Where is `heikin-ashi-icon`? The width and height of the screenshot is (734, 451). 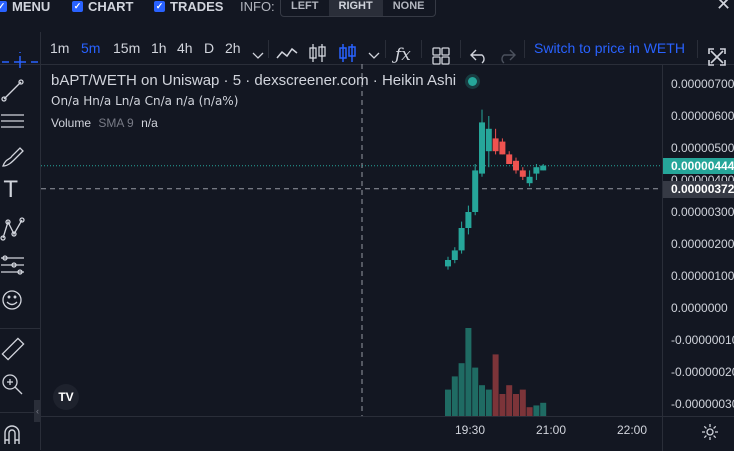
heikin-ashi-icon is located at coordinates (348, 54).